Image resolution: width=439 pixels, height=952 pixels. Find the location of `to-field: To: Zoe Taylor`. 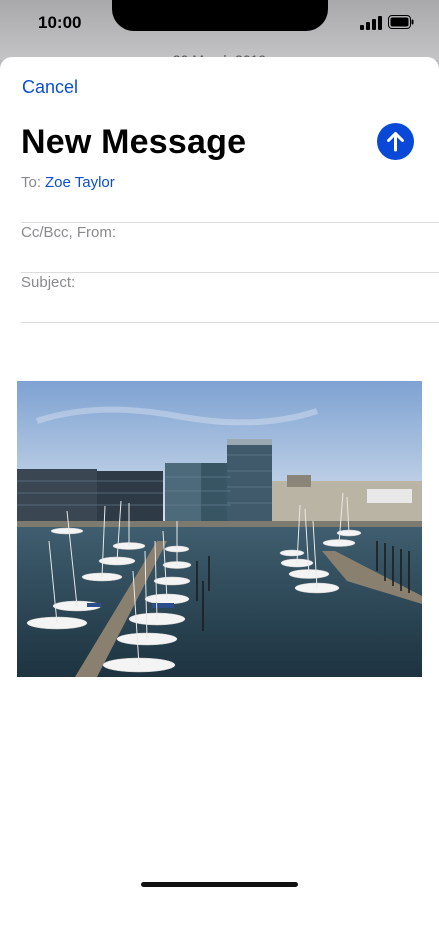

to-field: To: Zoe Taylor is located at coordinates (230, 198).